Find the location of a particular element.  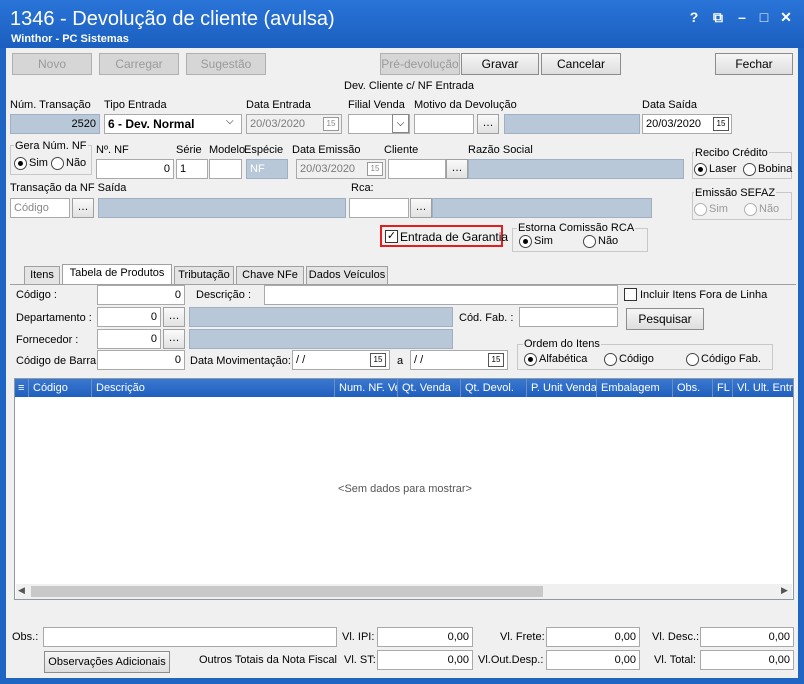

sefaz-nao-radio is located at coordinates (750, 209).